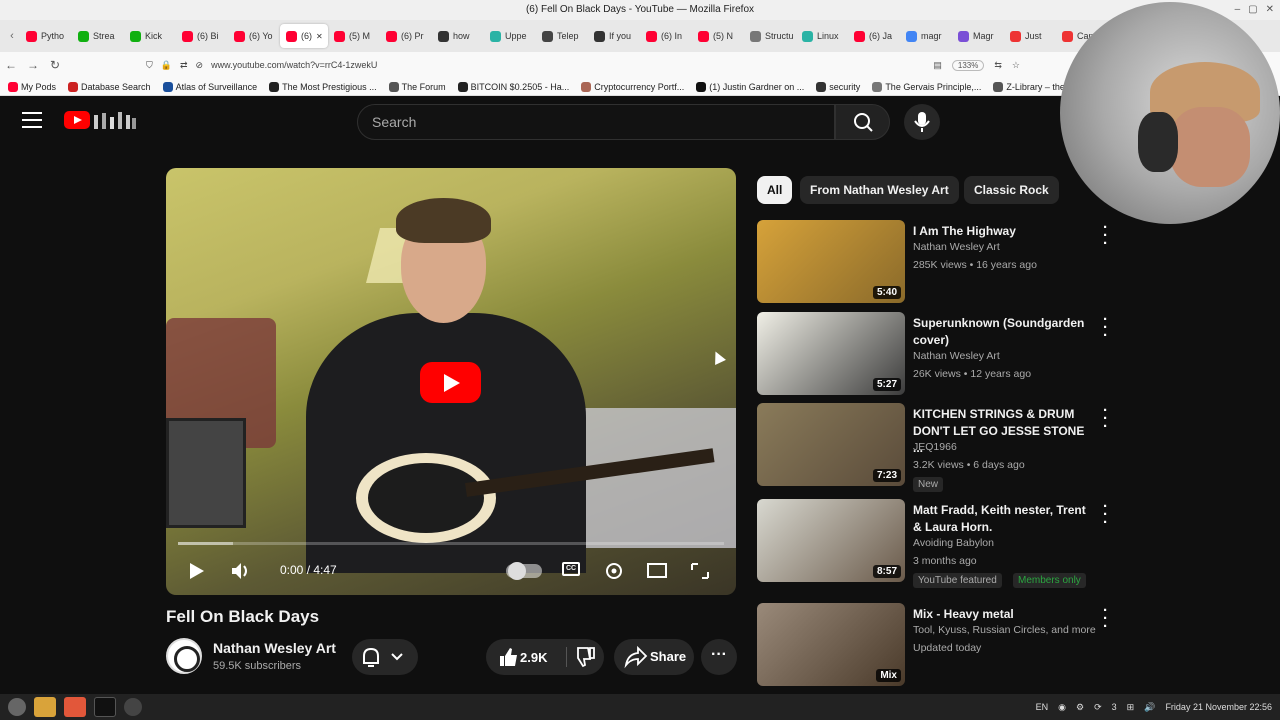 The width and height of the screenshot is (1280, 720). I want to click on minimize-button: –, so click(1238, 10).